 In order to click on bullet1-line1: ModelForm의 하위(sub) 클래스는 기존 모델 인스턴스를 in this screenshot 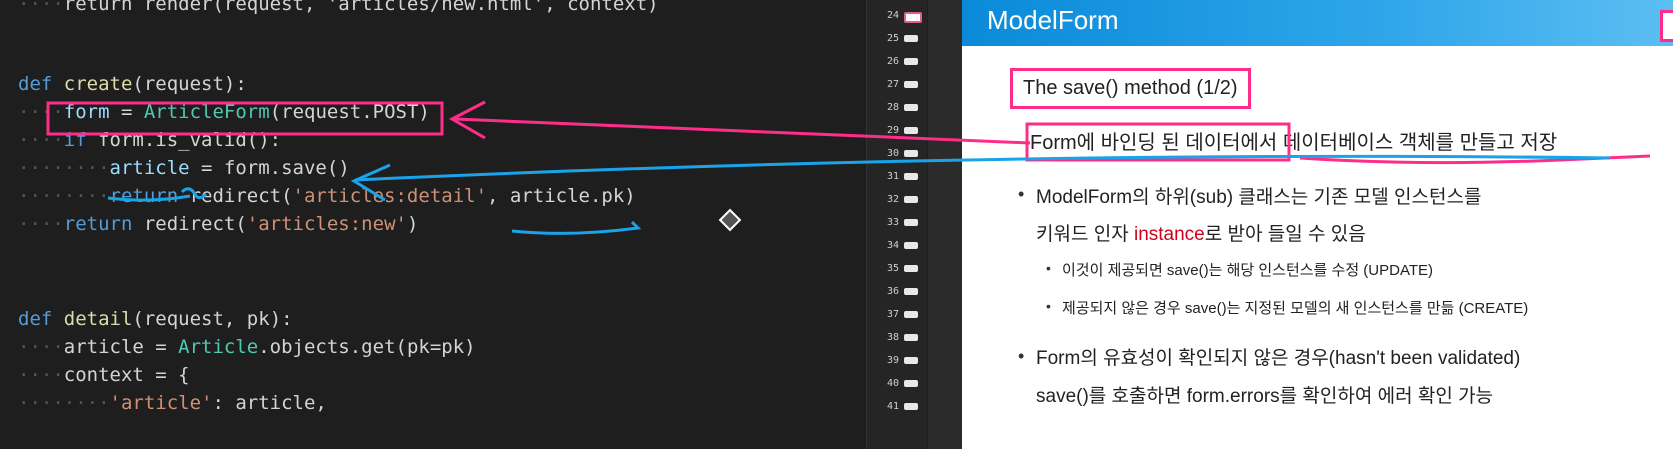, I will do `click(1259, 197)`.